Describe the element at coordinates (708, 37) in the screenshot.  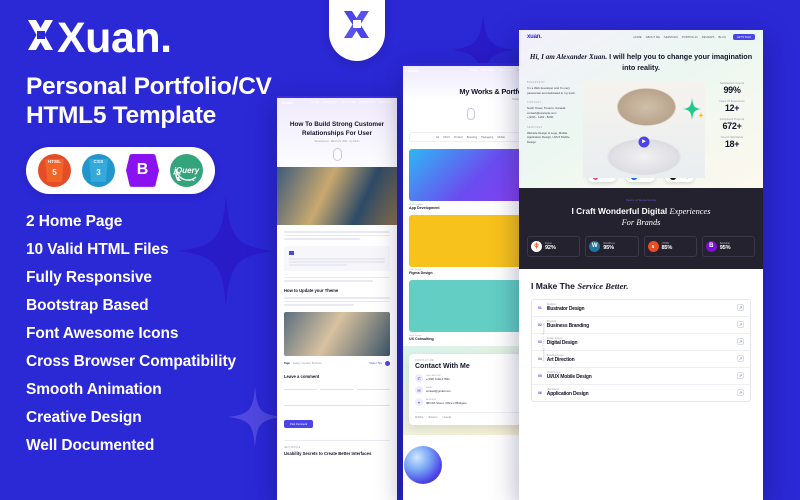
I see `nav-link-reviews: REVIEWS` at that location.